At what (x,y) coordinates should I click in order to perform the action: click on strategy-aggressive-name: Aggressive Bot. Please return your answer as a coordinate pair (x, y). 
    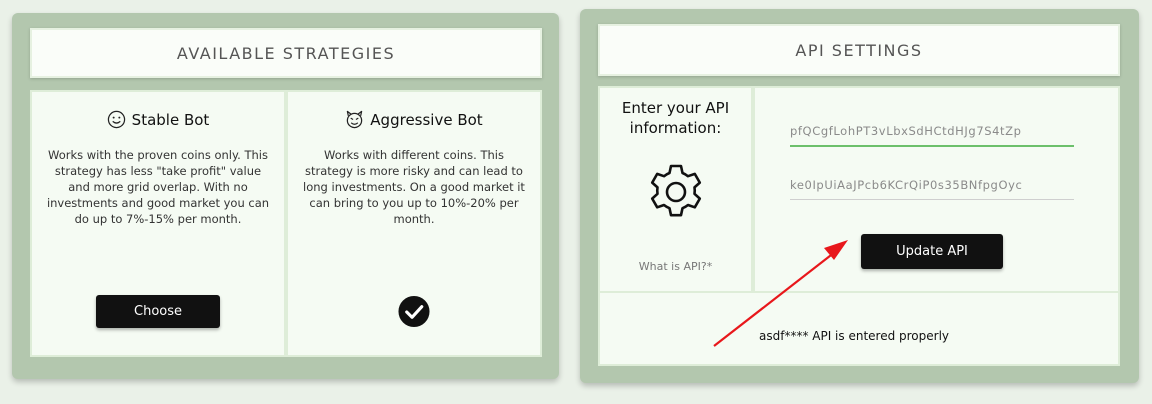
    Looking at the image, I should click on (426, 119).